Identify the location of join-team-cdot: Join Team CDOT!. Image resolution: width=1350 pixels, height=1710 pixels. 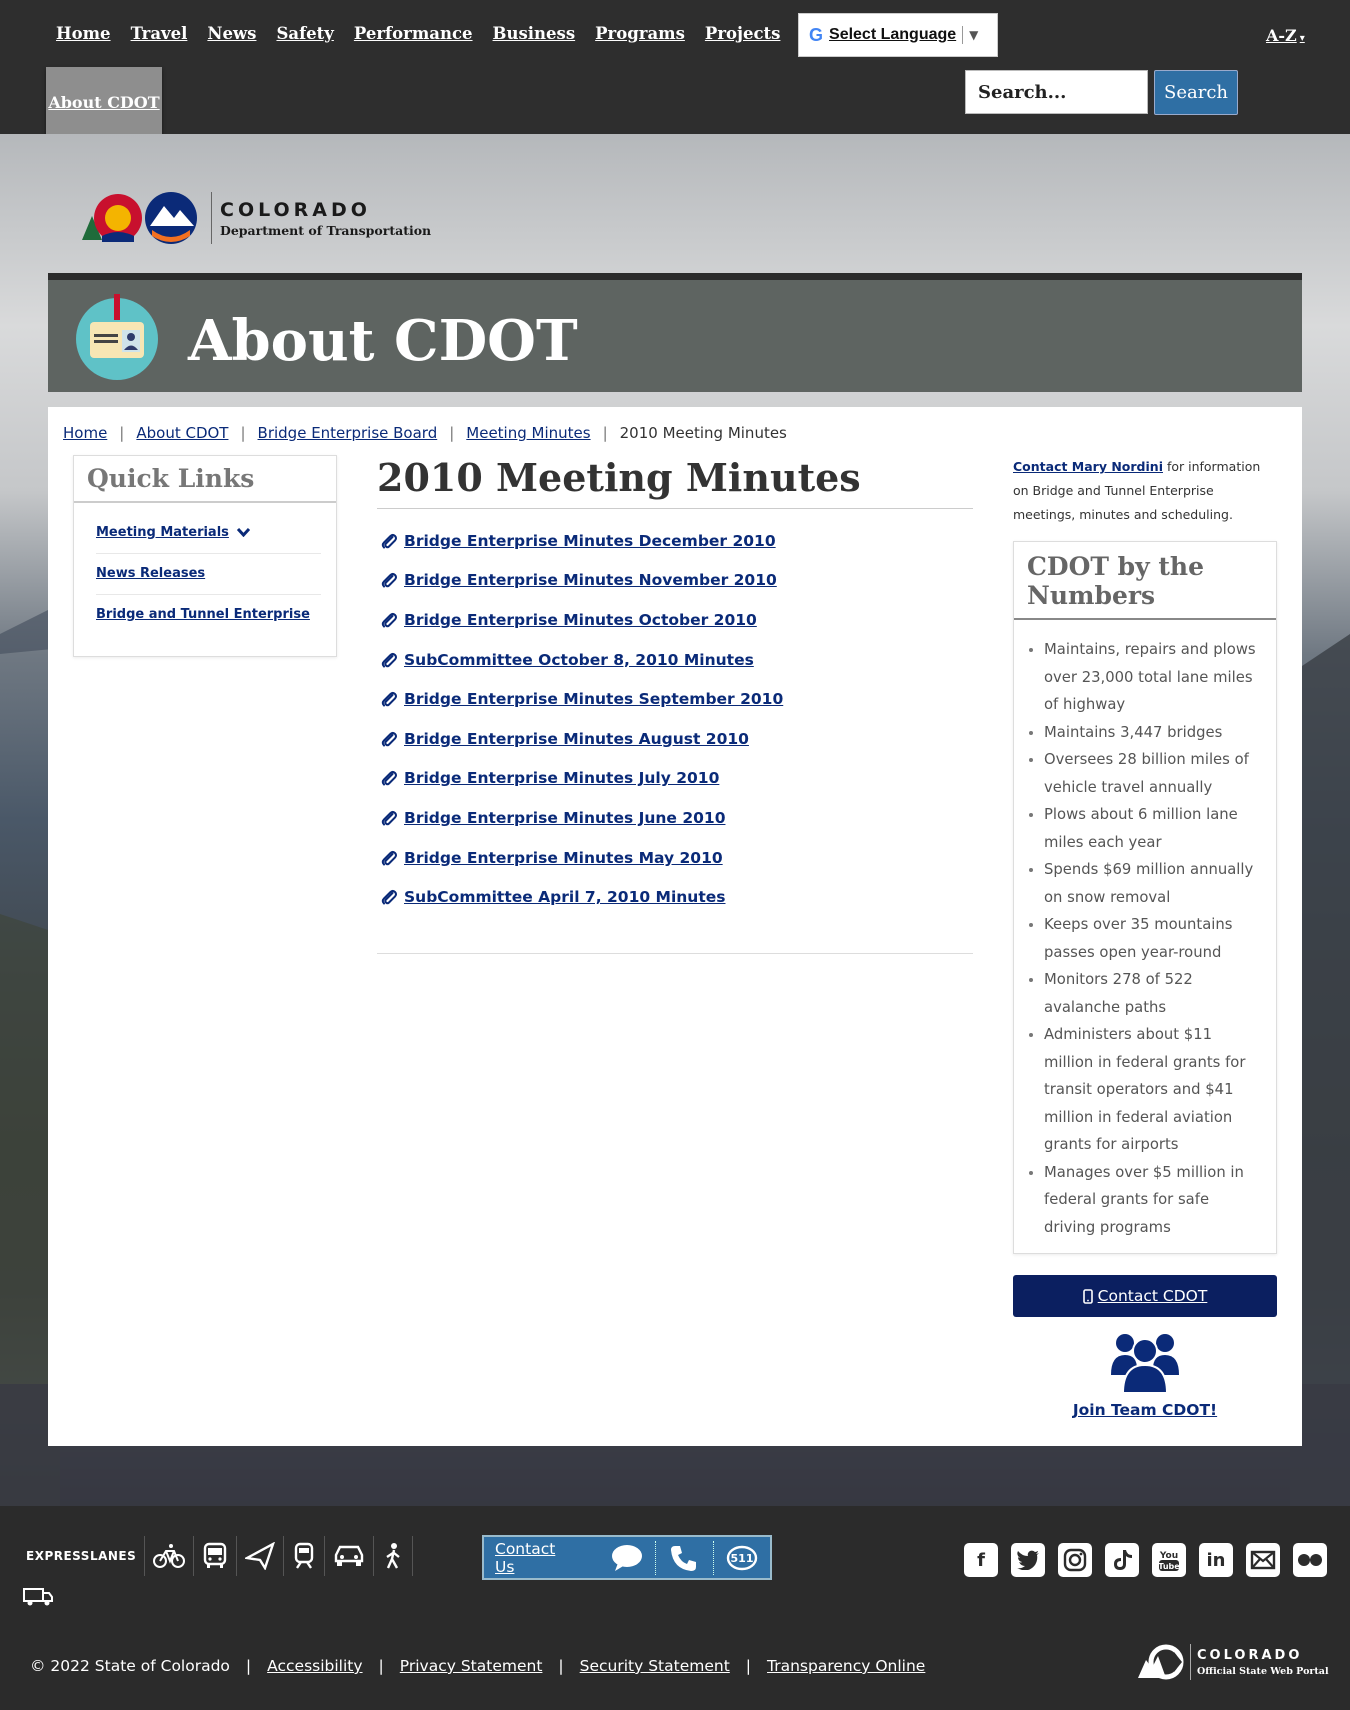
(1145, 1374).